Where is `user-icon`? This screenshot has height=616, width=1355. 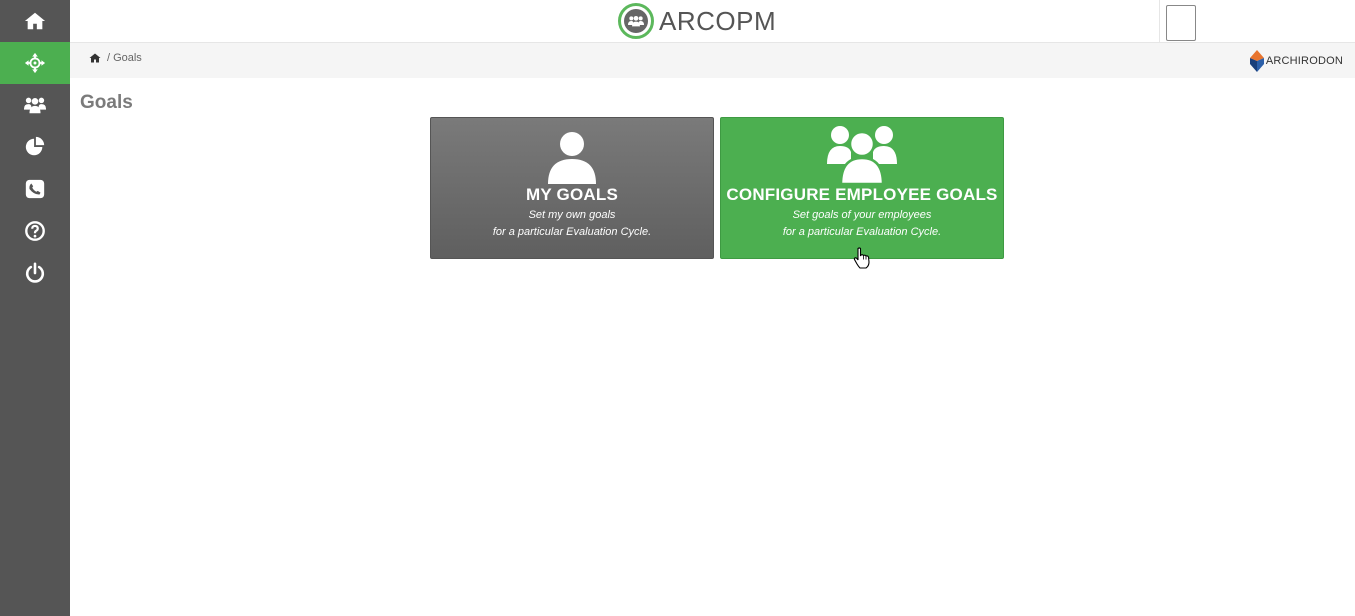
user-icon is located at coordinates (572, 158).